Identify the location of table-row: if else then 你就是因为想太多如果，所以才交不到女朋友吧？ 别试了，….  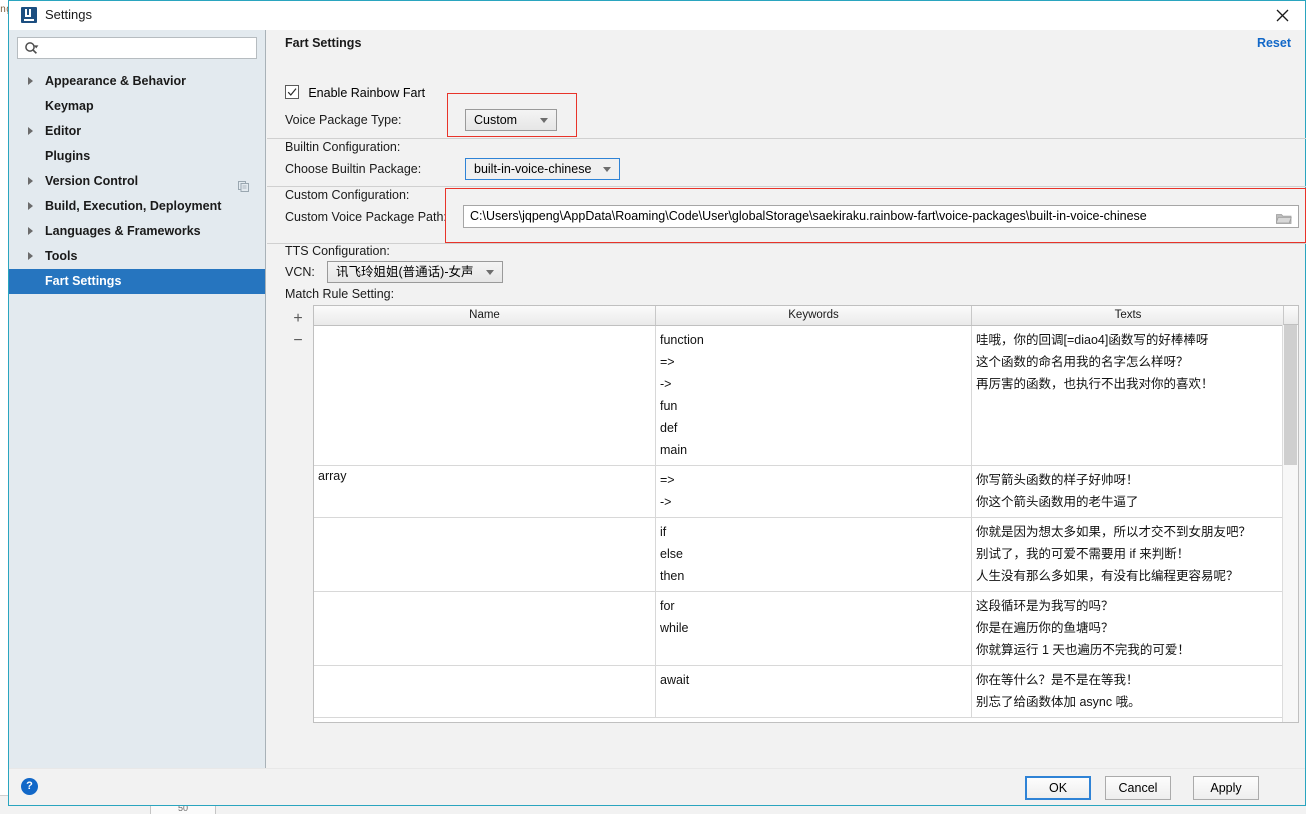
(806, 555).